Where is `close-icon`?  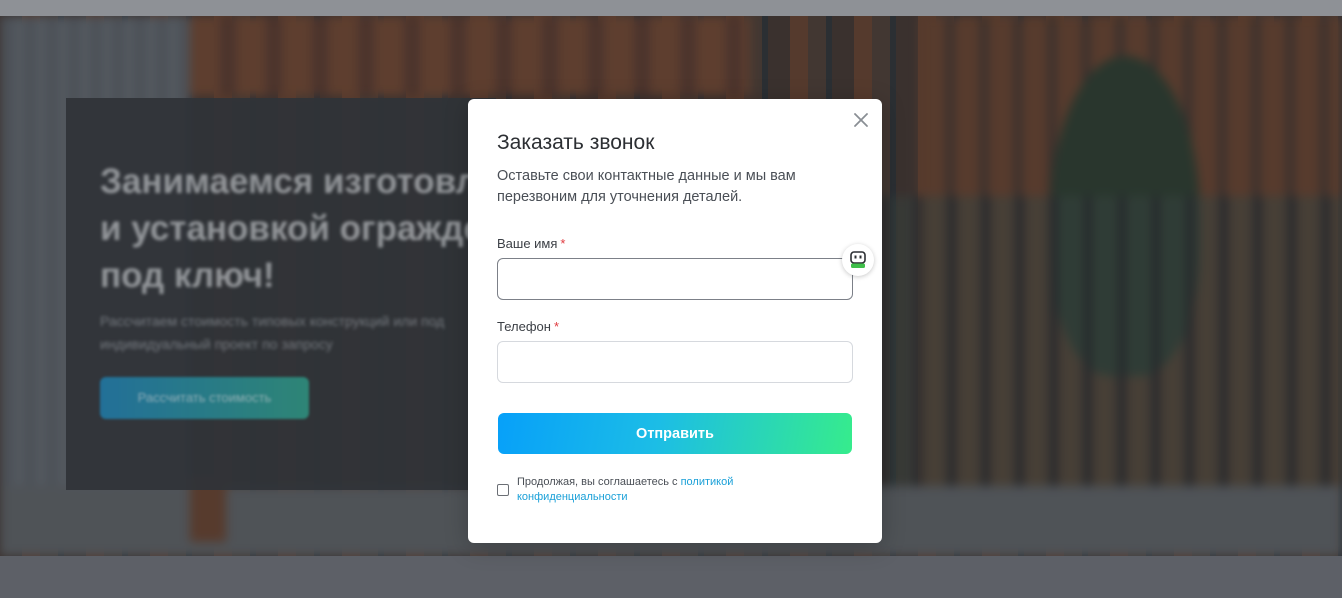 close-icon is located at coordinates (861, 120).